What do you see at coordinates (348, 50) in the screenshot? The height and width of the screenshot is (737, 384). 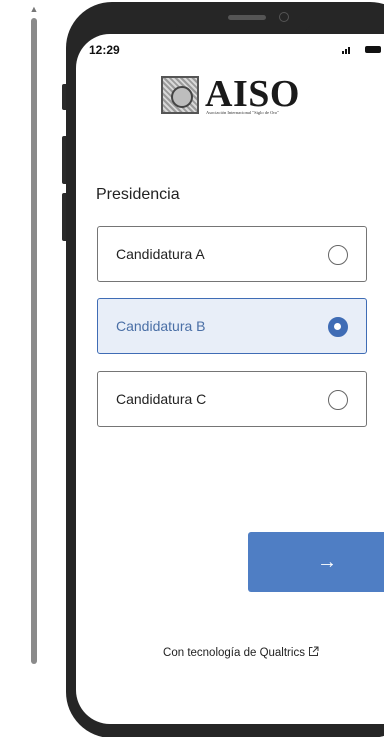 I see `signal-icon` at bounding box center [348, 50].